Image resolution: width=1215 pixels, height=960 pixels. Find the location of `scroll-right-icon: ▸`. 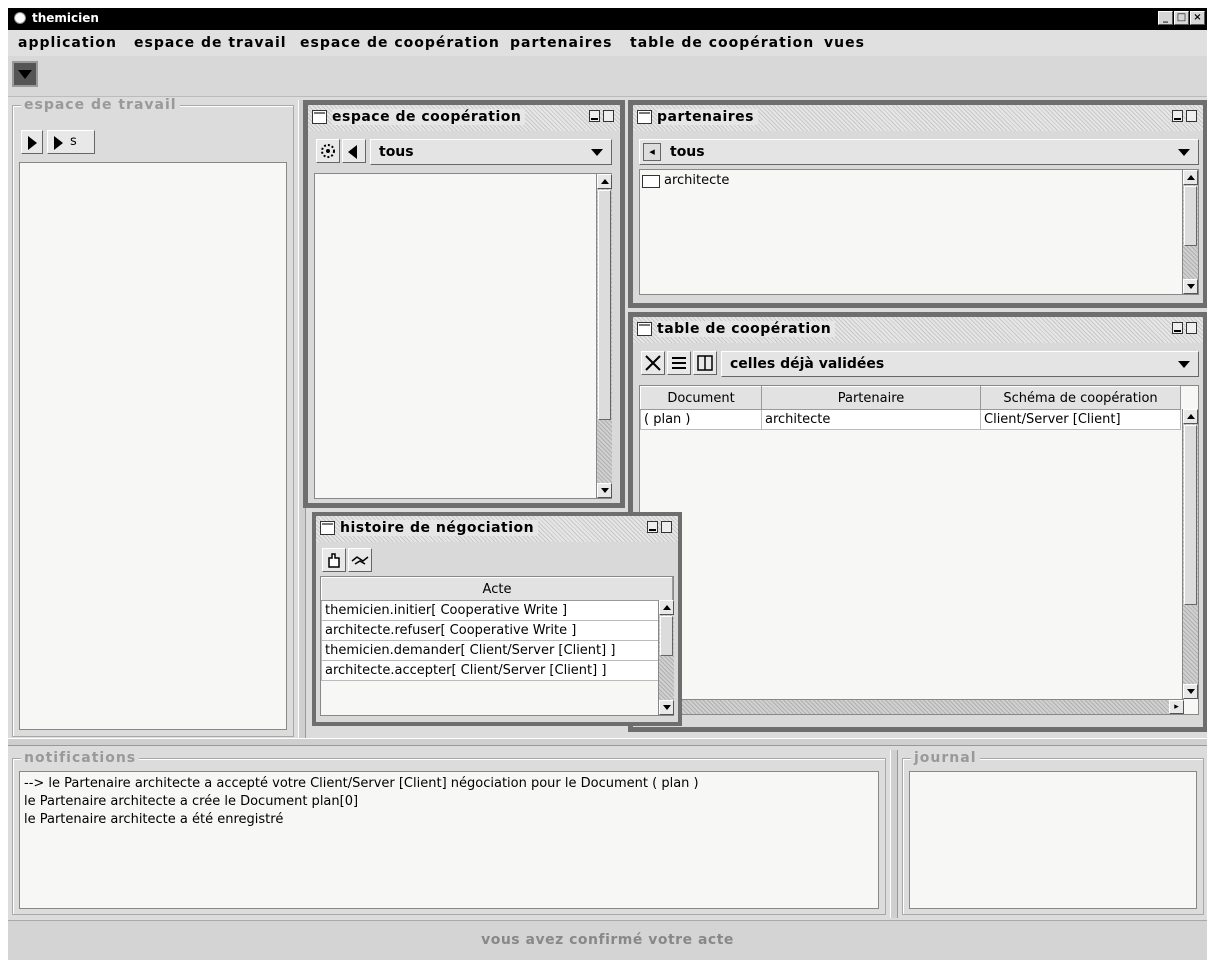

scroll-right-icon: ▸ is located at coordinates (1176, 707).